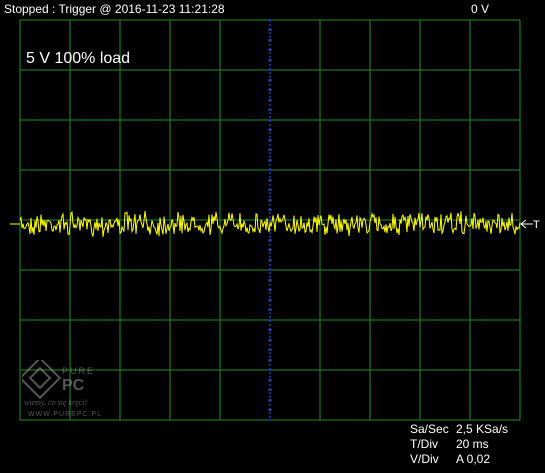 The image size is (545, 473). What do you see at coordinates (450, 459) in the screenshot?
I see `volt-div-readout: V/Div A 0,02` at bounding box center [450, 459].